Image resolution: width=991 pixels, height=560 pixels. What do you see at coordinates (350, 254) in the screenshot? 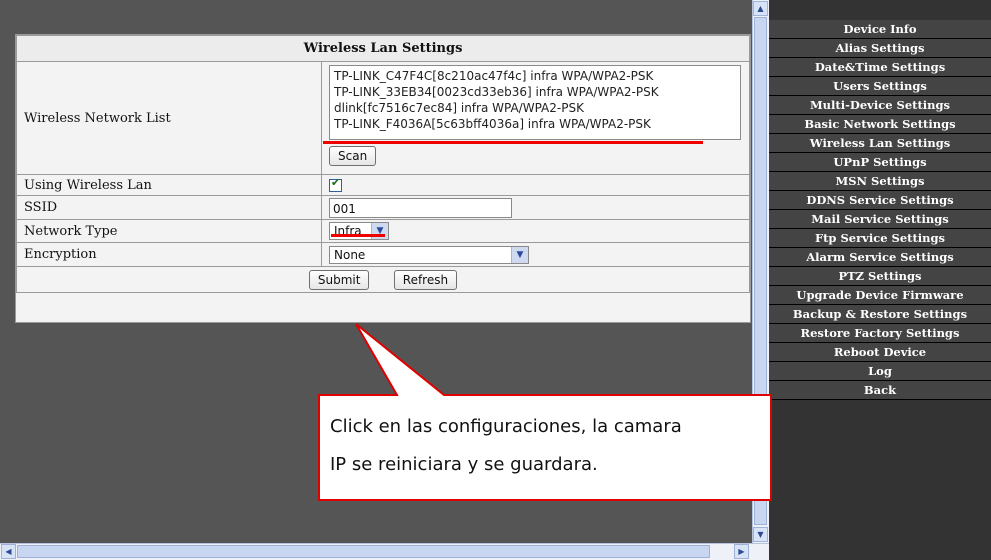
I see `encryption-value: None` at bounding box center [350, 254].